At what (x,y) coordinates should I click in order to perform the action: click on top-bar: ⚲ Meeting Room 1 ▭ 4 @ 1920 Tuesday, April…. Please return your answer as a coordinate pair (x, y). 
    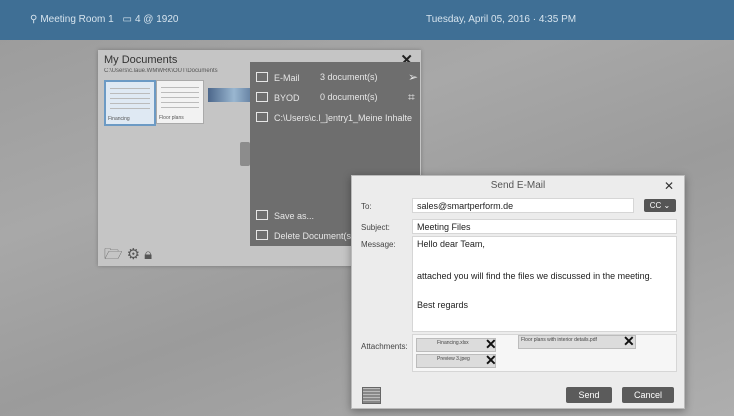
    Looking at the image, I should click on (367, 20).